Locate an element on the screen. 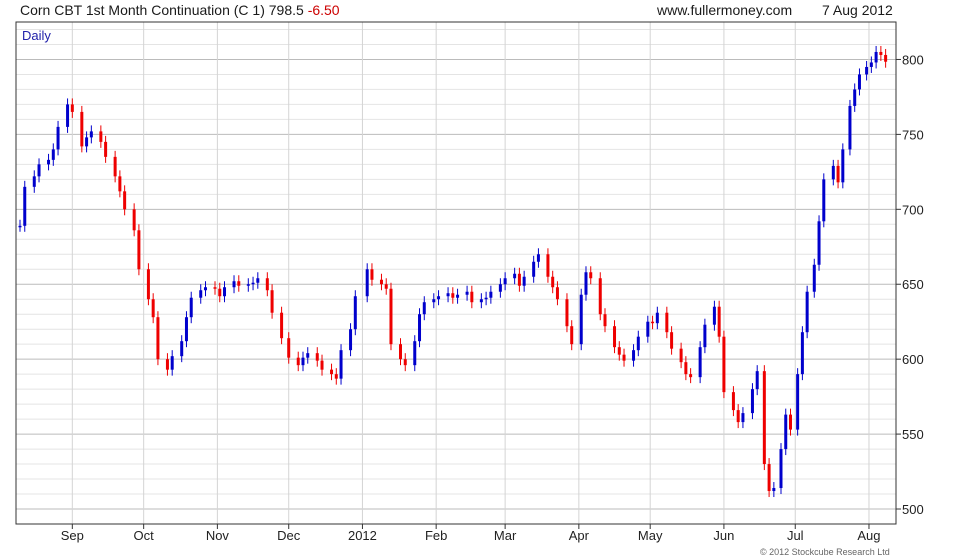 Image resolution: width=980 pixels, height=560 pixels. x-tick-label: Jun is located at coordinates (723, 535).